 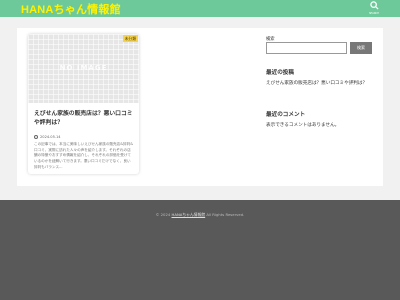 What do you see at coordinates (306, 48) in the screenshot?
I see `sidebar-search-input` at bounding box center [306, 48].